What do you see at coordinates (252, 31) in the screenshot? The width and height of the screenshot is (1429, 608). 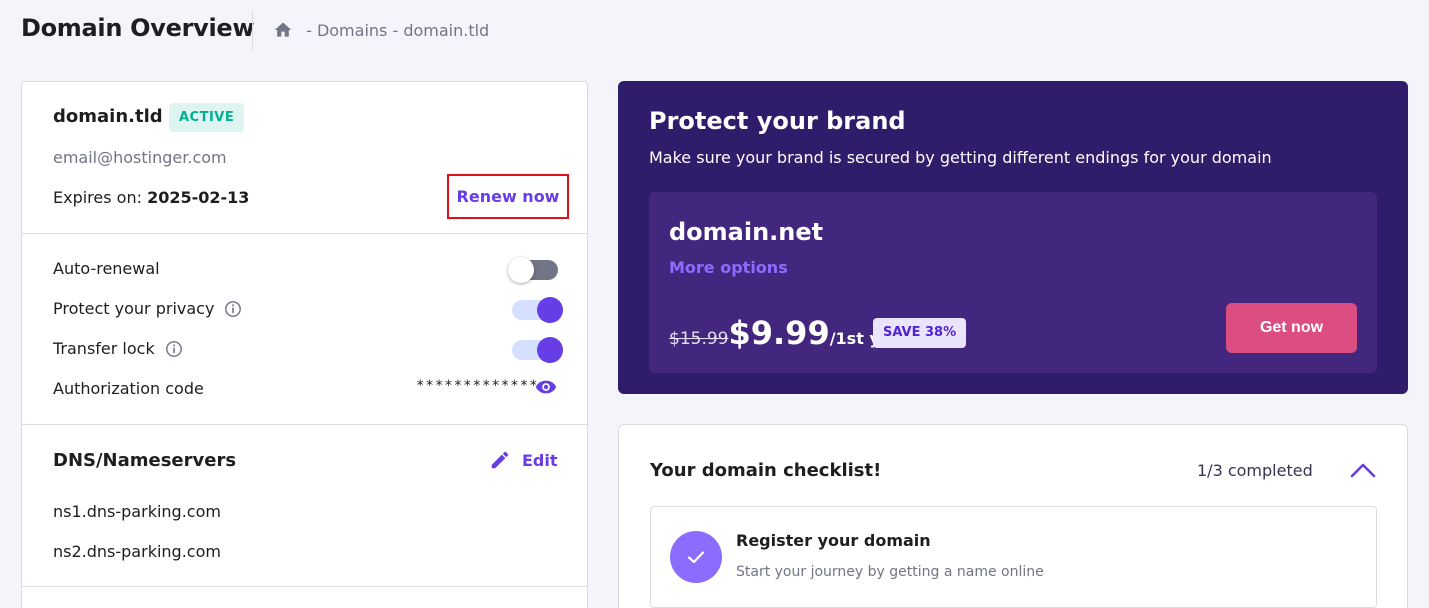 I see `header-divider` at bounding box center [252, 31].